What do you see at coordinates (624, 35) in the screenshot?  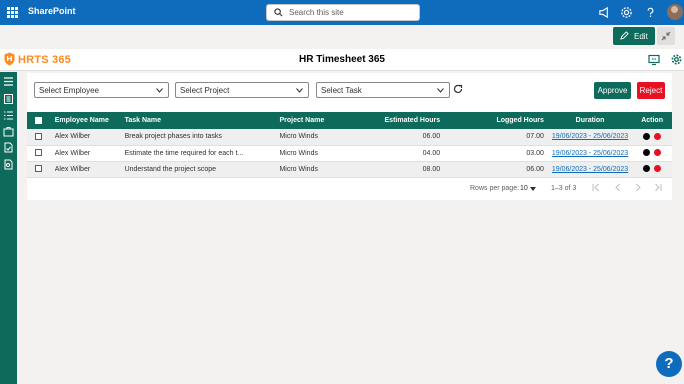 I see `pencil-icon` at bounding box center [624, 35].